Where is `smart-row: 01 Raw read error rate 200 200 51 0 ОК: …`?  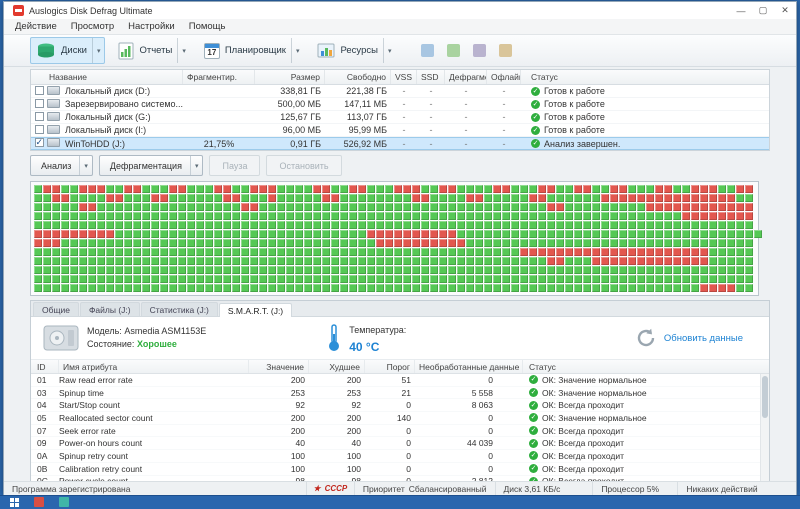 smart-row: 01 Raw read error rate 200 200 51 0 ОК: … is located at coordinates (400, 380).